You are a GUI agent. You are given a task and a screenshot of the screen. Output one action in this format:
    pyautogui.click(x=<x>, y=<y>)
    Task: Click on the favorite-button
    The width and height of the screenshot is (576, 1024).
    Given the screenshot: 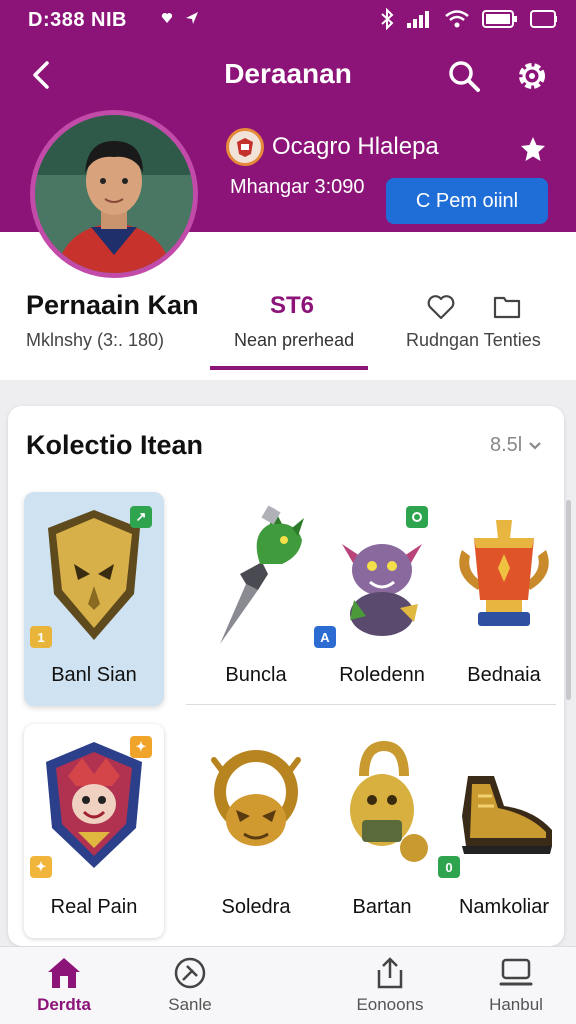 What is the action you would take?
    pyautogui.click(x=533, y=149)
    